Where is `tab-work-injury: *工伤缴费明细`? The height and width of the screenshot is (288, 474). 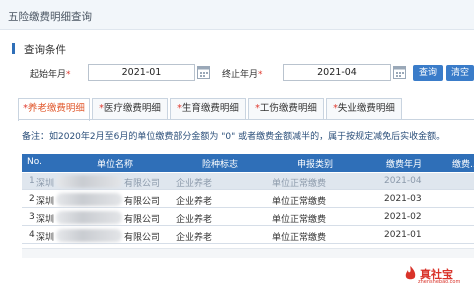 tab-work-injury: *工伤缴费明细 is located at coordinates (286, 109).